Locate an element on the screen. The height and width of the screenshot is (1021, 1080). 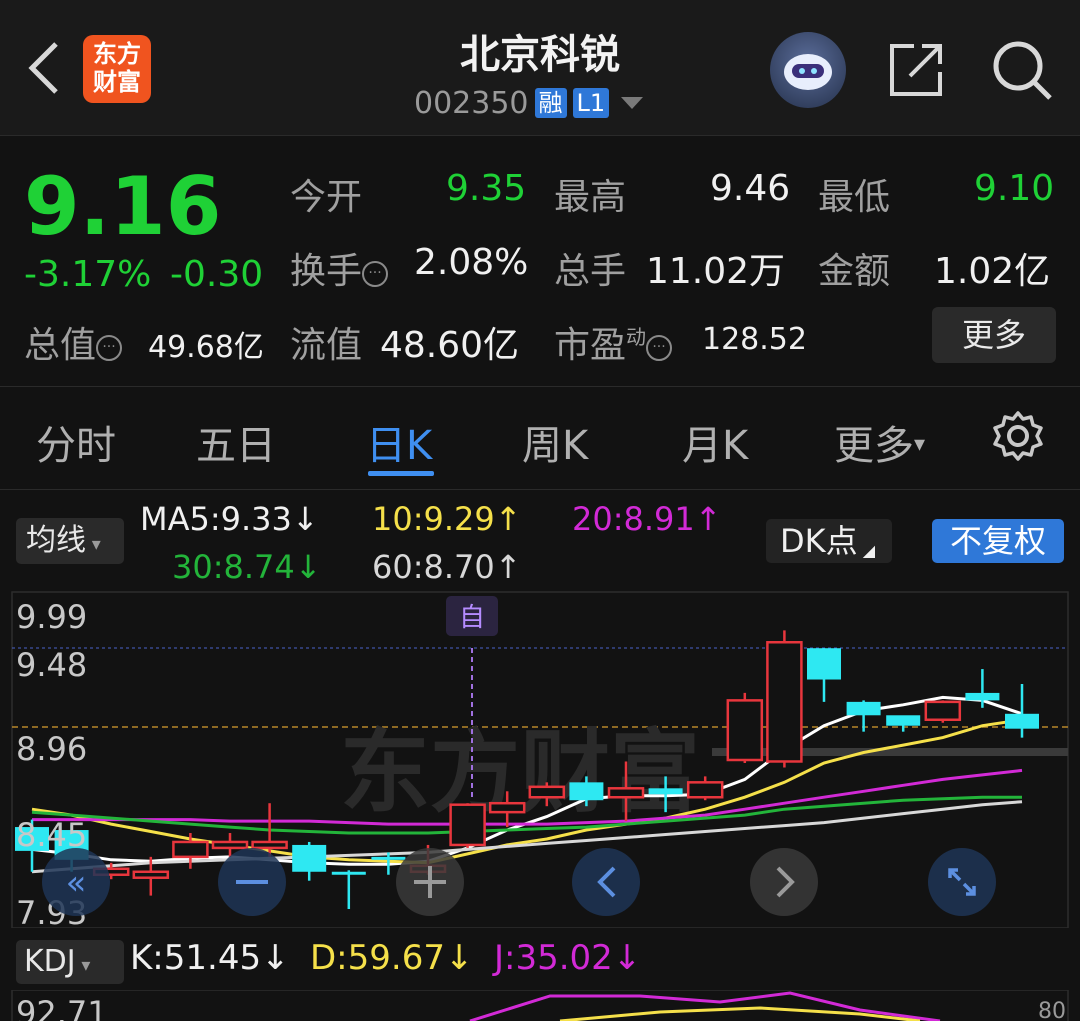
corner-triangle-icon: ◢ is located at coordinates (866, 550).